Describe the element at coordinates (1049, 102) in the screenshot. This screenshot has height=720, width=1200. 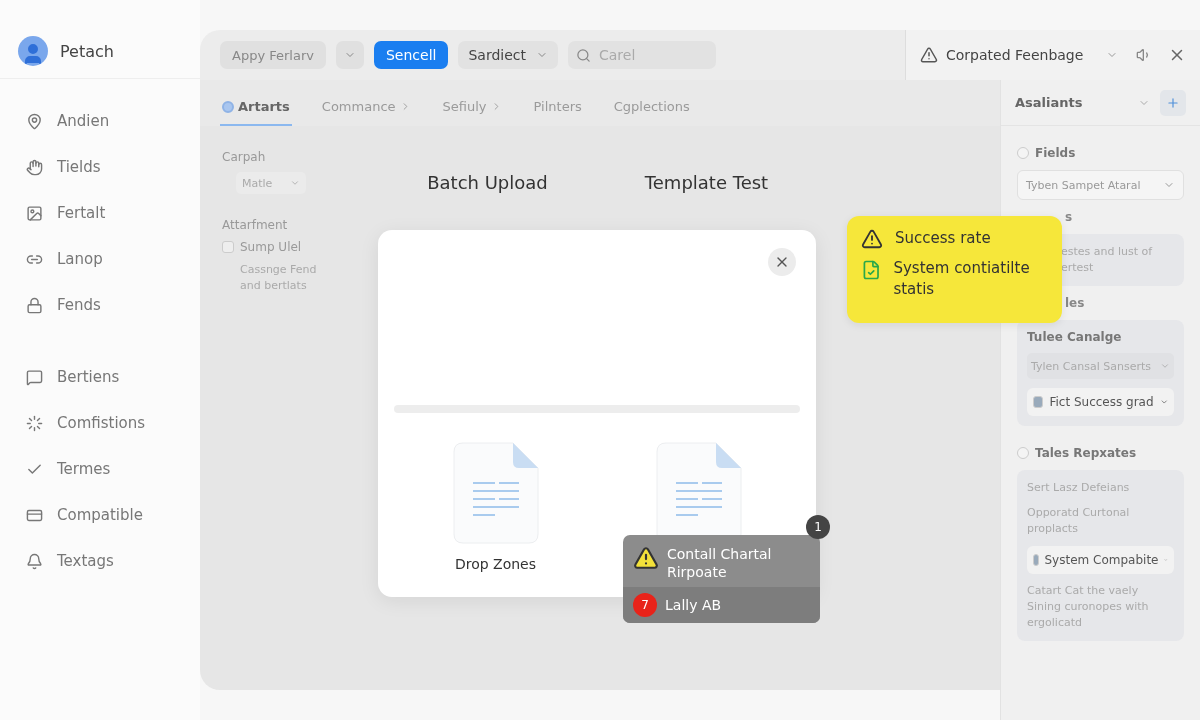
I see `panel-title: Asaliants` at that location.